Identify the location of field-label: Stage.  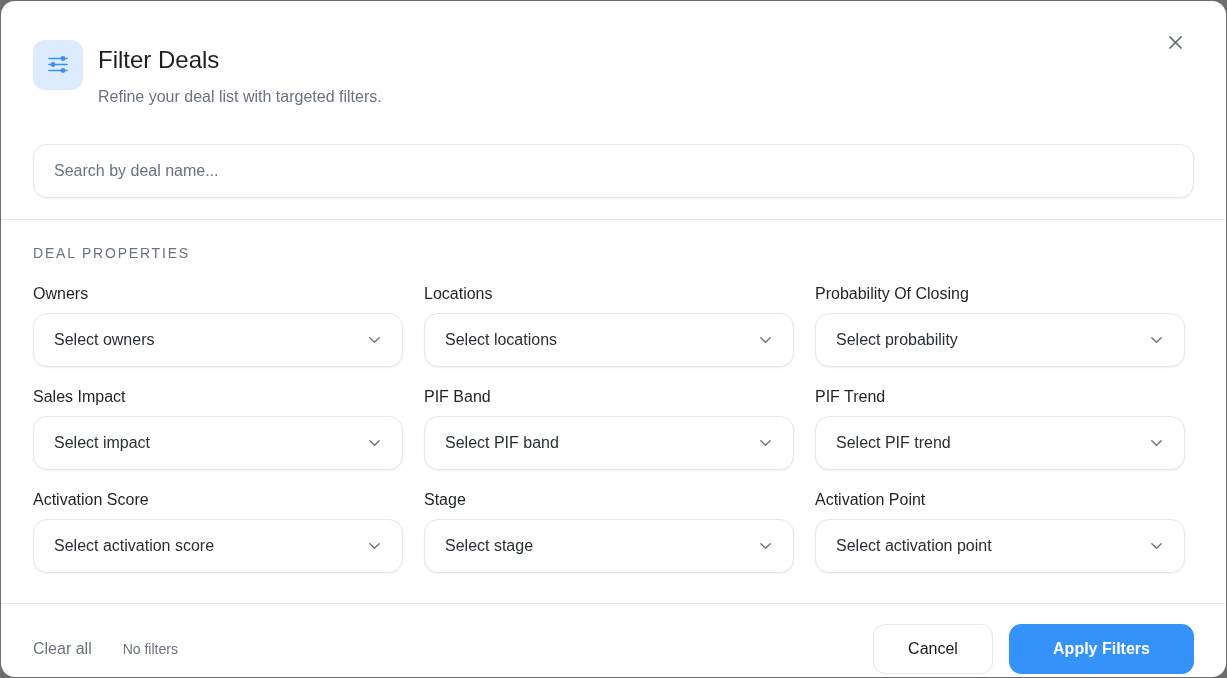
(445, 500).